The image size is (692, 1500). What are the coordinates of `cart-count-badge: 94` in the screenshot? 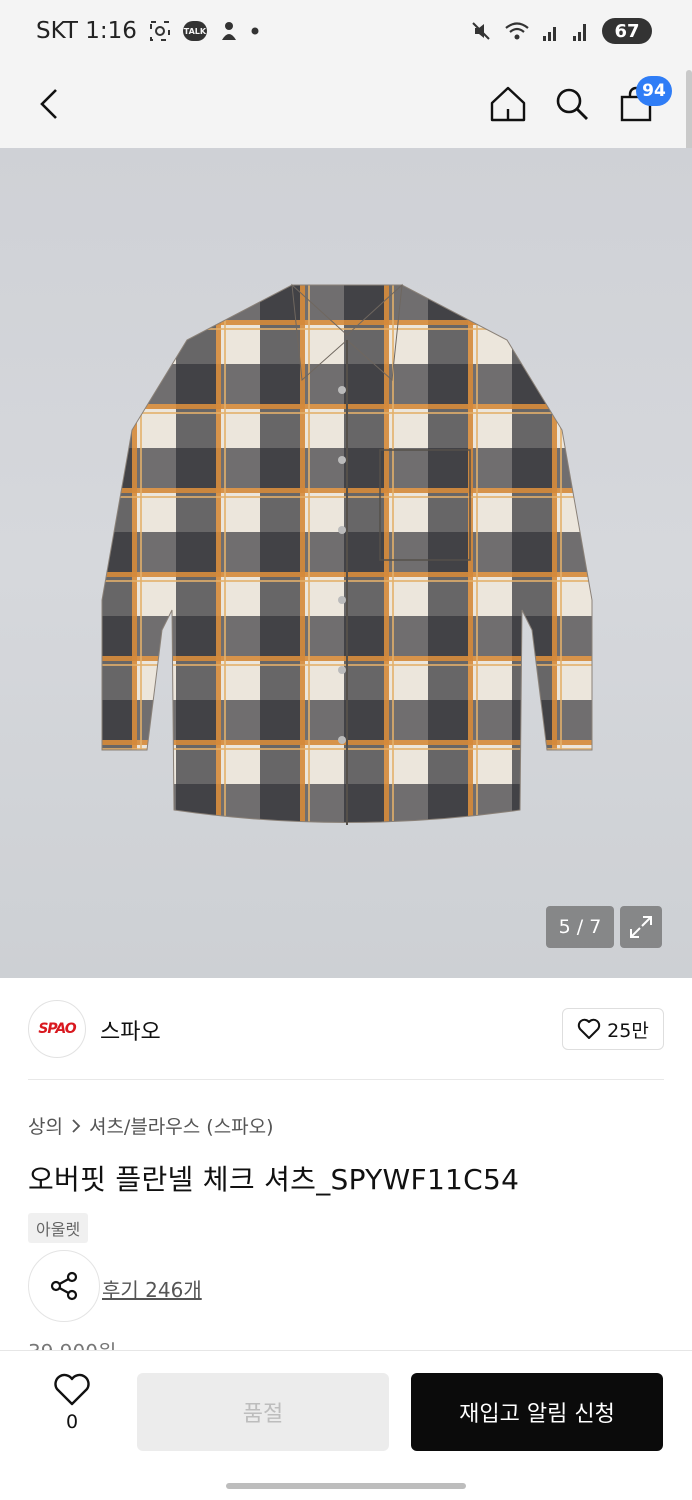 It's located at (654, 91).